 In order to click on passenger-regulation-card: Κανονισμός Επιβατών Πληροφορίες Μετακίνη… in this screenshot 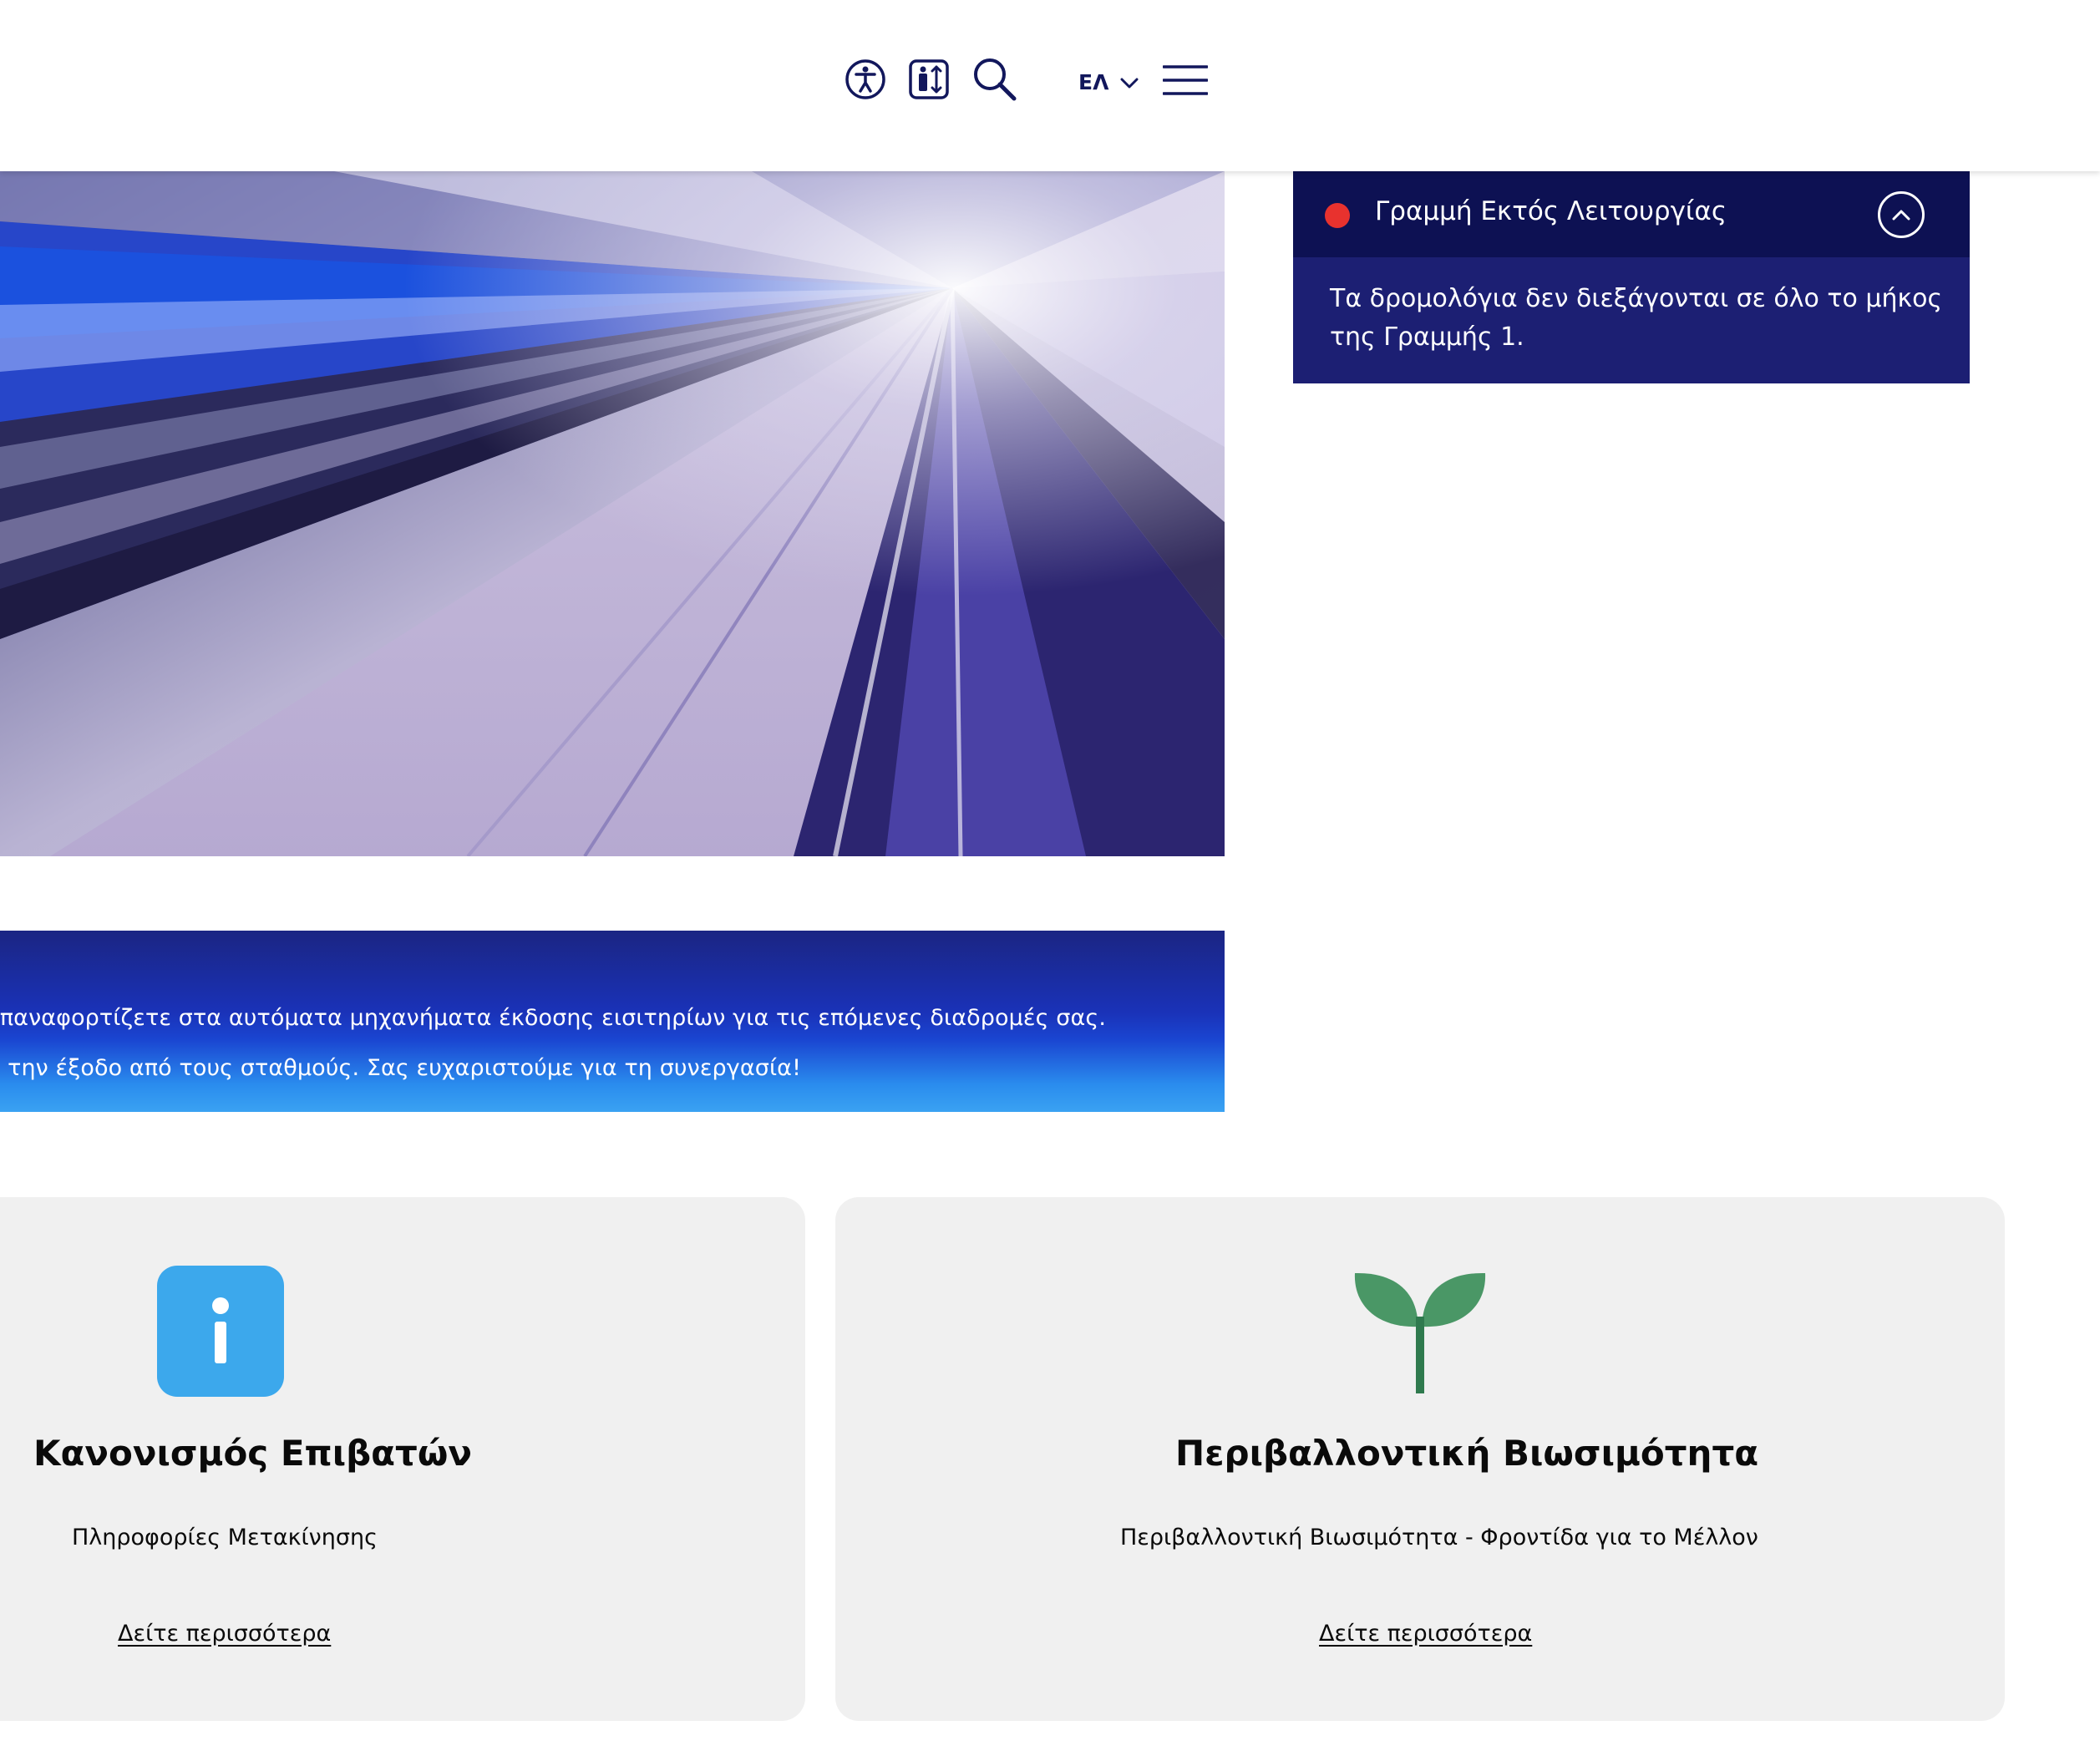, I will do `click(402, 1459)`.